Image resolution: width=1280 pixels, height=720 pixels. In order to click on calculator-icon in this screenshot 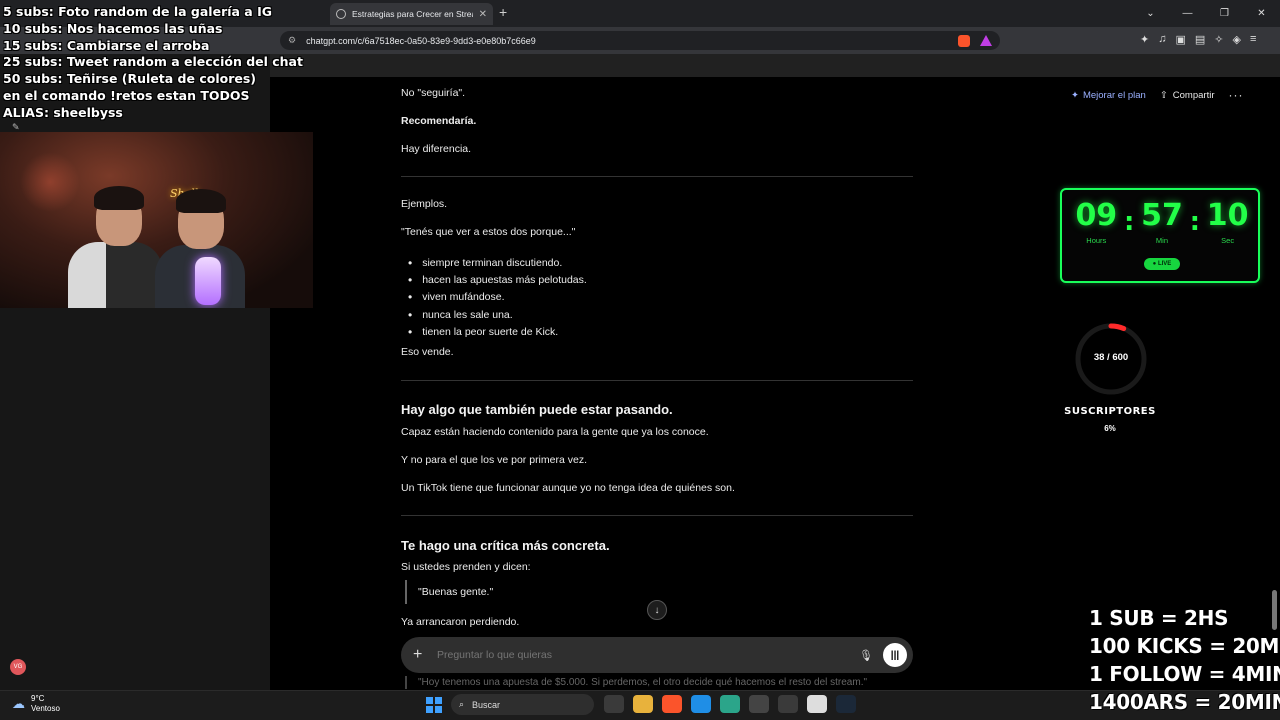, I will do `click(788, 704)`.